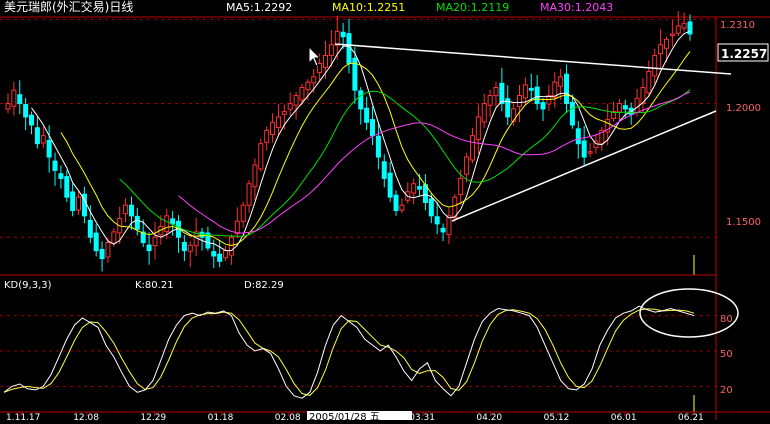 The height and width of the screenshot is (424, 770). What do you see at coordinates (28, 285) in the screenshot?
I see `kd-title: KD(9,3,3)` at bounding box center [28, 285].